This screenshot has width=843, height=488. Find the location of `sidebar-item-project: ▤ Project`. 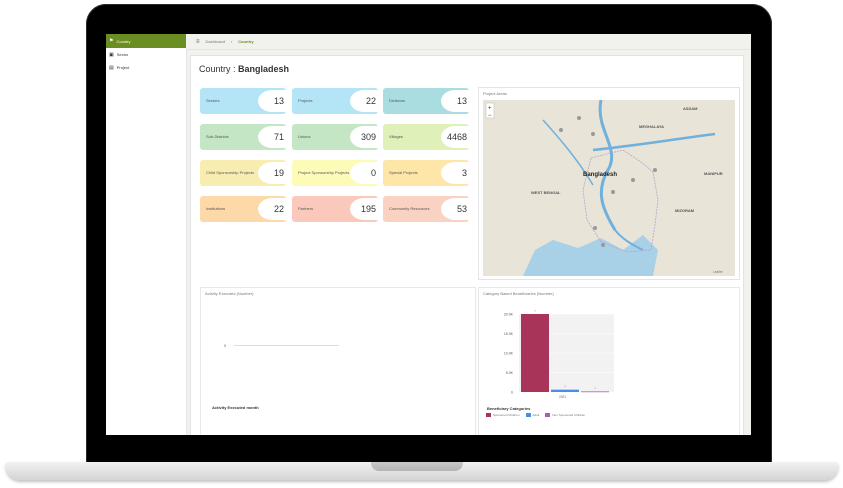

sidebar-item-project: ▤ Project is located at coordinates (146, 67).